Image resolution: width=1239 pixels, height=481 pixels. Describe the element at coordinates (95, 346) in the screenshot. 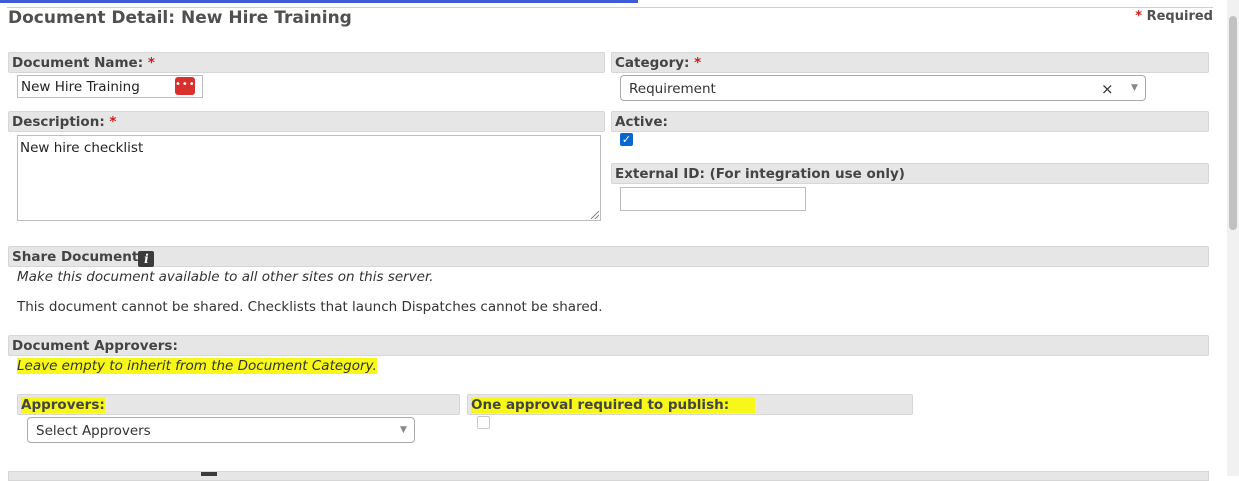

I see `document-approvers-label: Document Approvers:` at that location.